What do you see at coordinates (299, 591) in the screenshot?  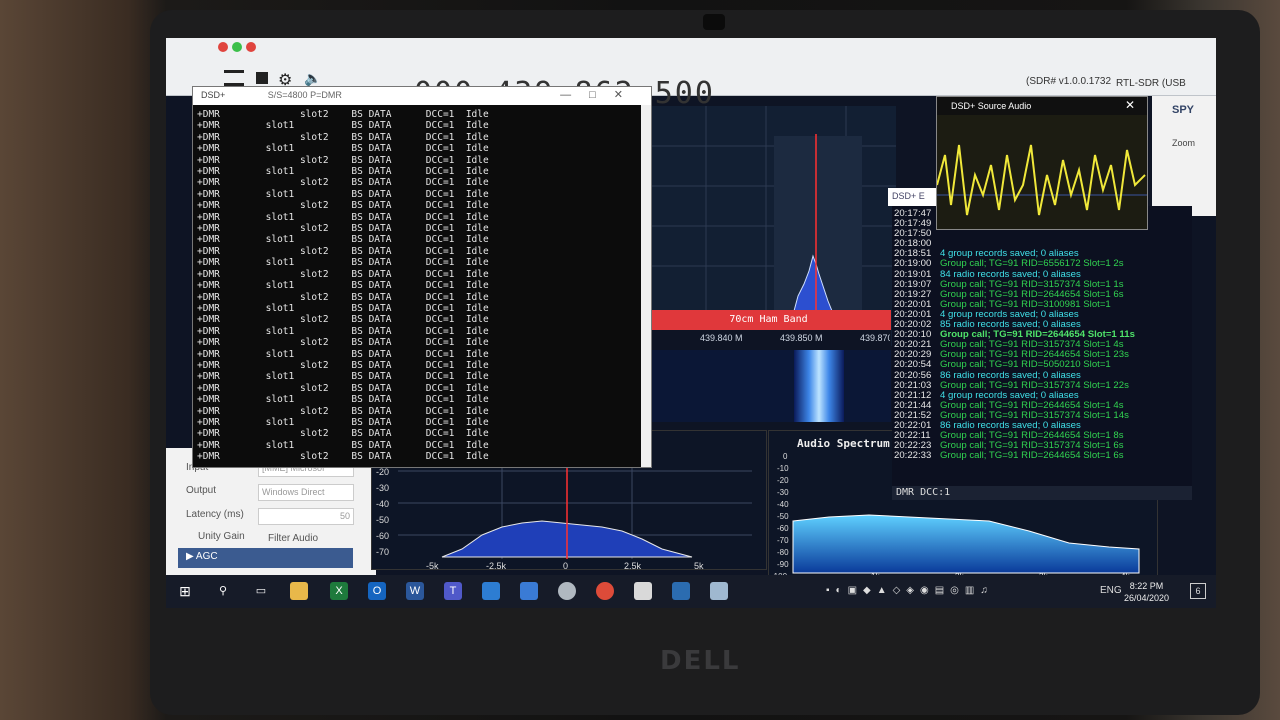 I see `file-explorer-icon` at bounding box center [299, 591].